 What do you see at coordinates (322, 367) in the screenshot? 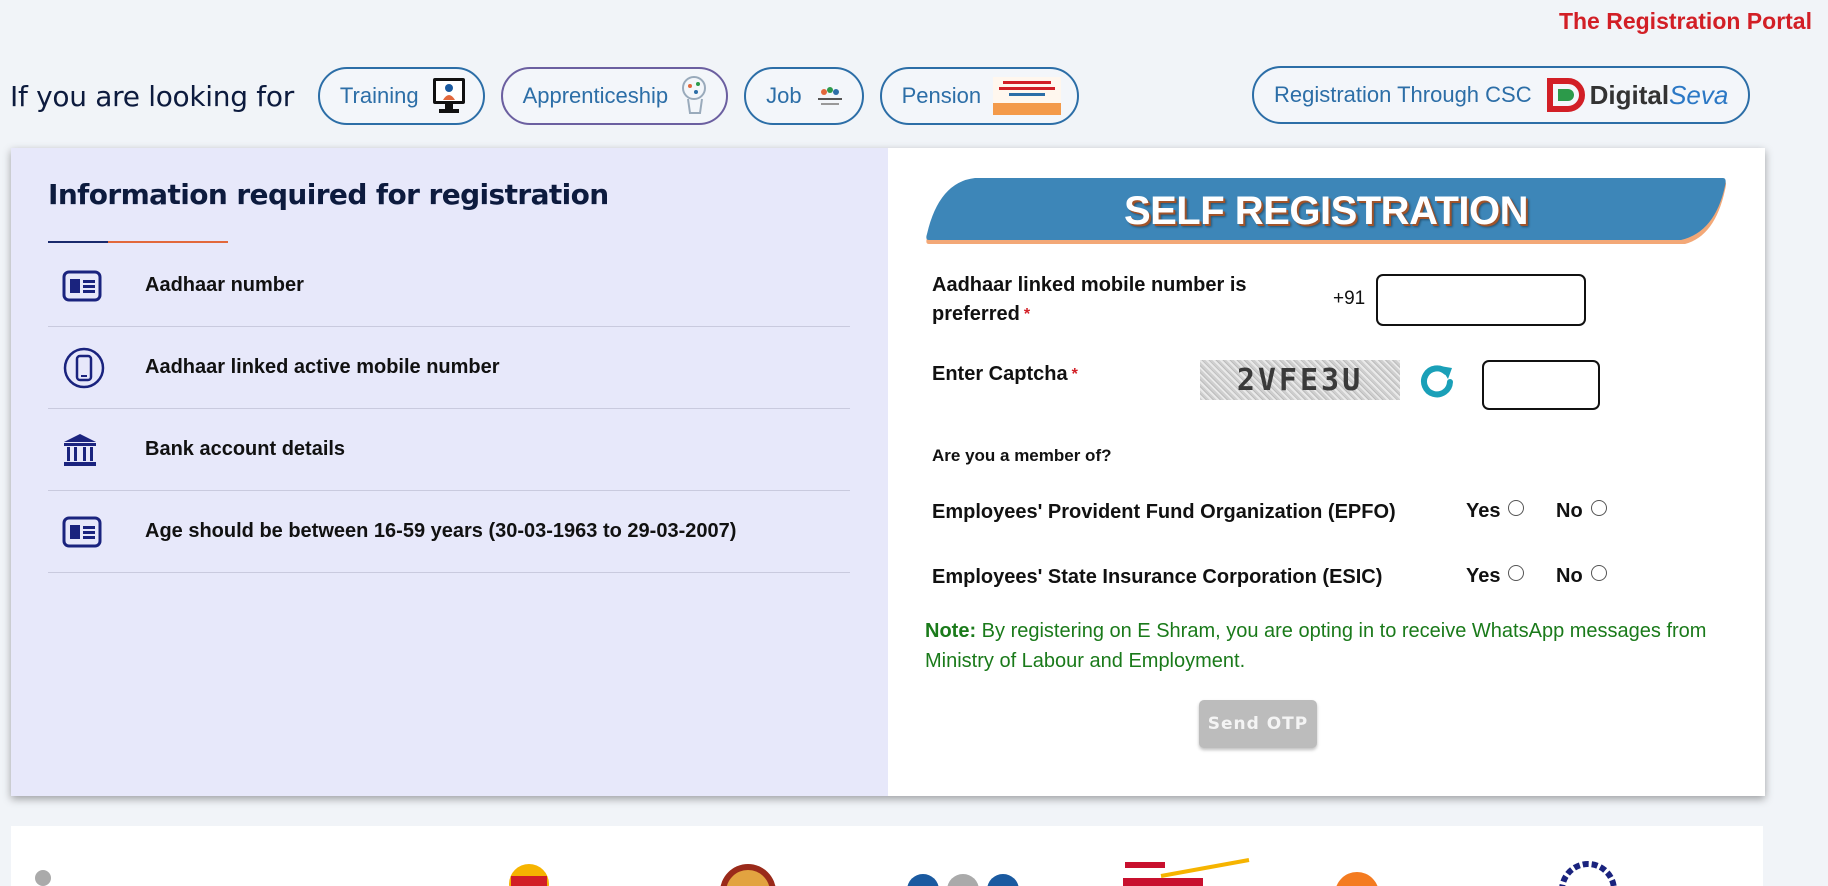
I see `info-item-text: Aadhaar linked active mobile number` at bounding box center [322, 367].